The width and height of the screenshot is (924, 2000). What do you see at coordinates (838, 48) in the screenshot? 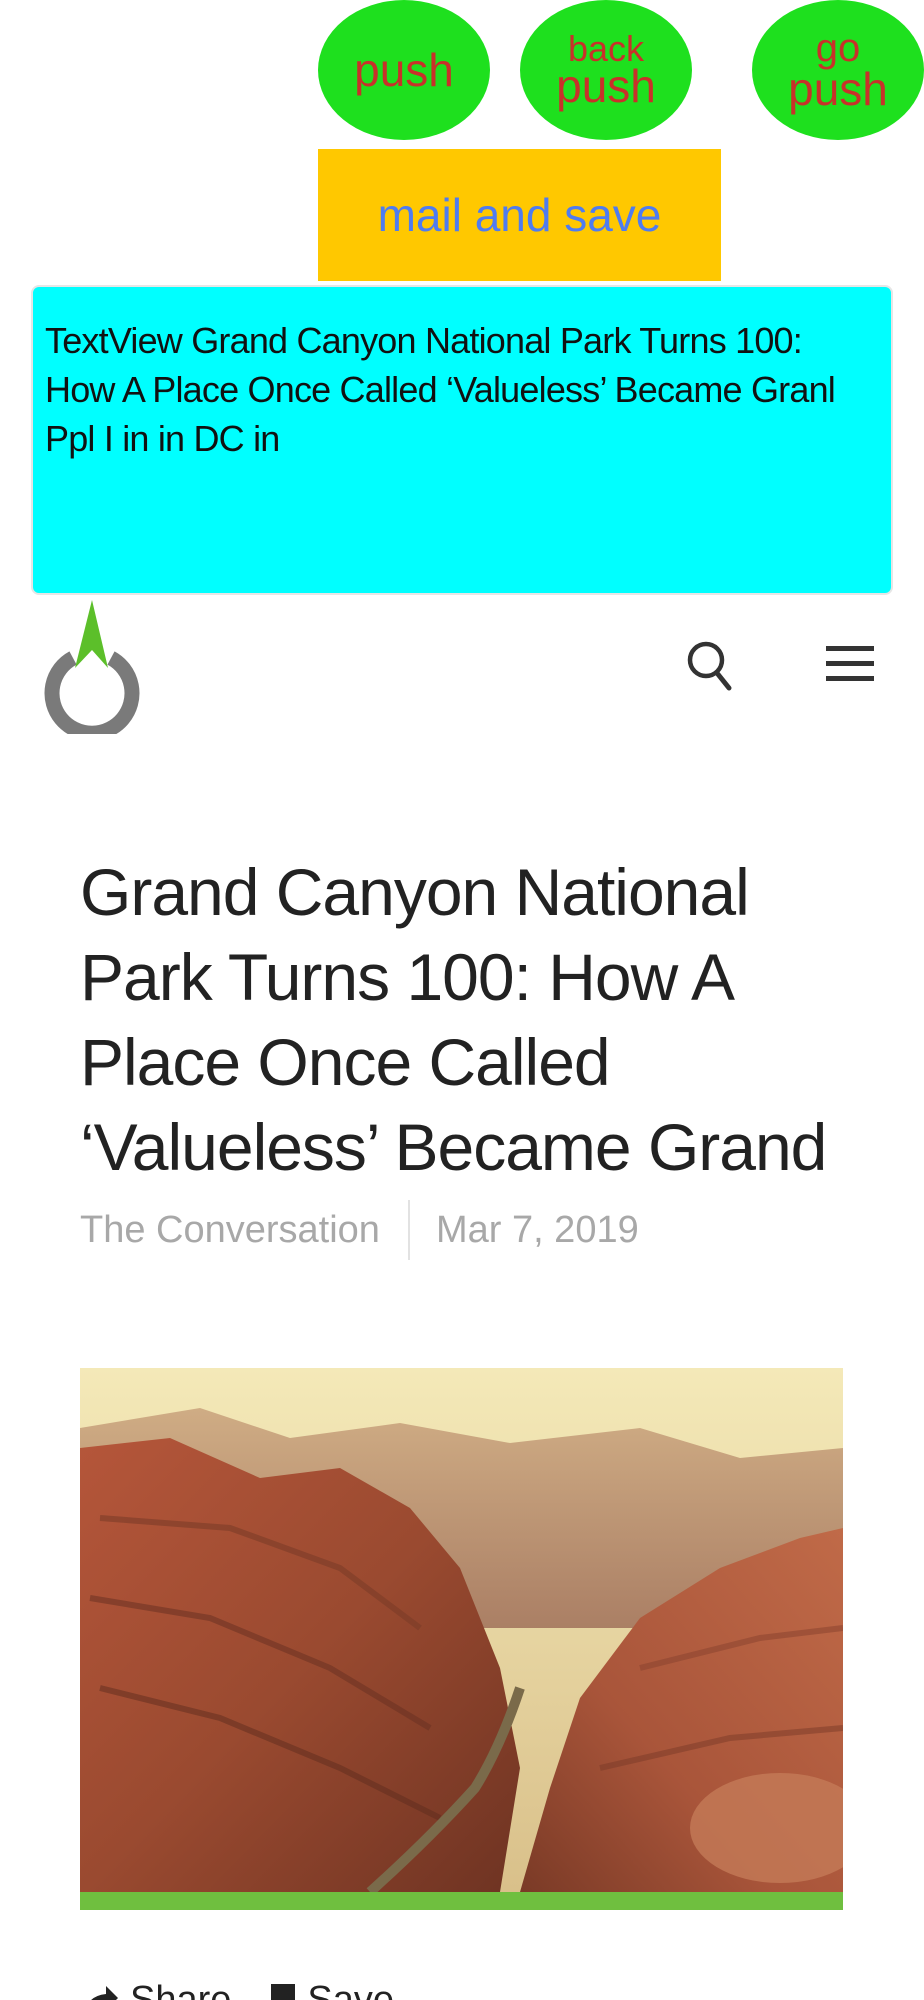
I see `go-push-label-top: go` at bounding box center [838, 48].